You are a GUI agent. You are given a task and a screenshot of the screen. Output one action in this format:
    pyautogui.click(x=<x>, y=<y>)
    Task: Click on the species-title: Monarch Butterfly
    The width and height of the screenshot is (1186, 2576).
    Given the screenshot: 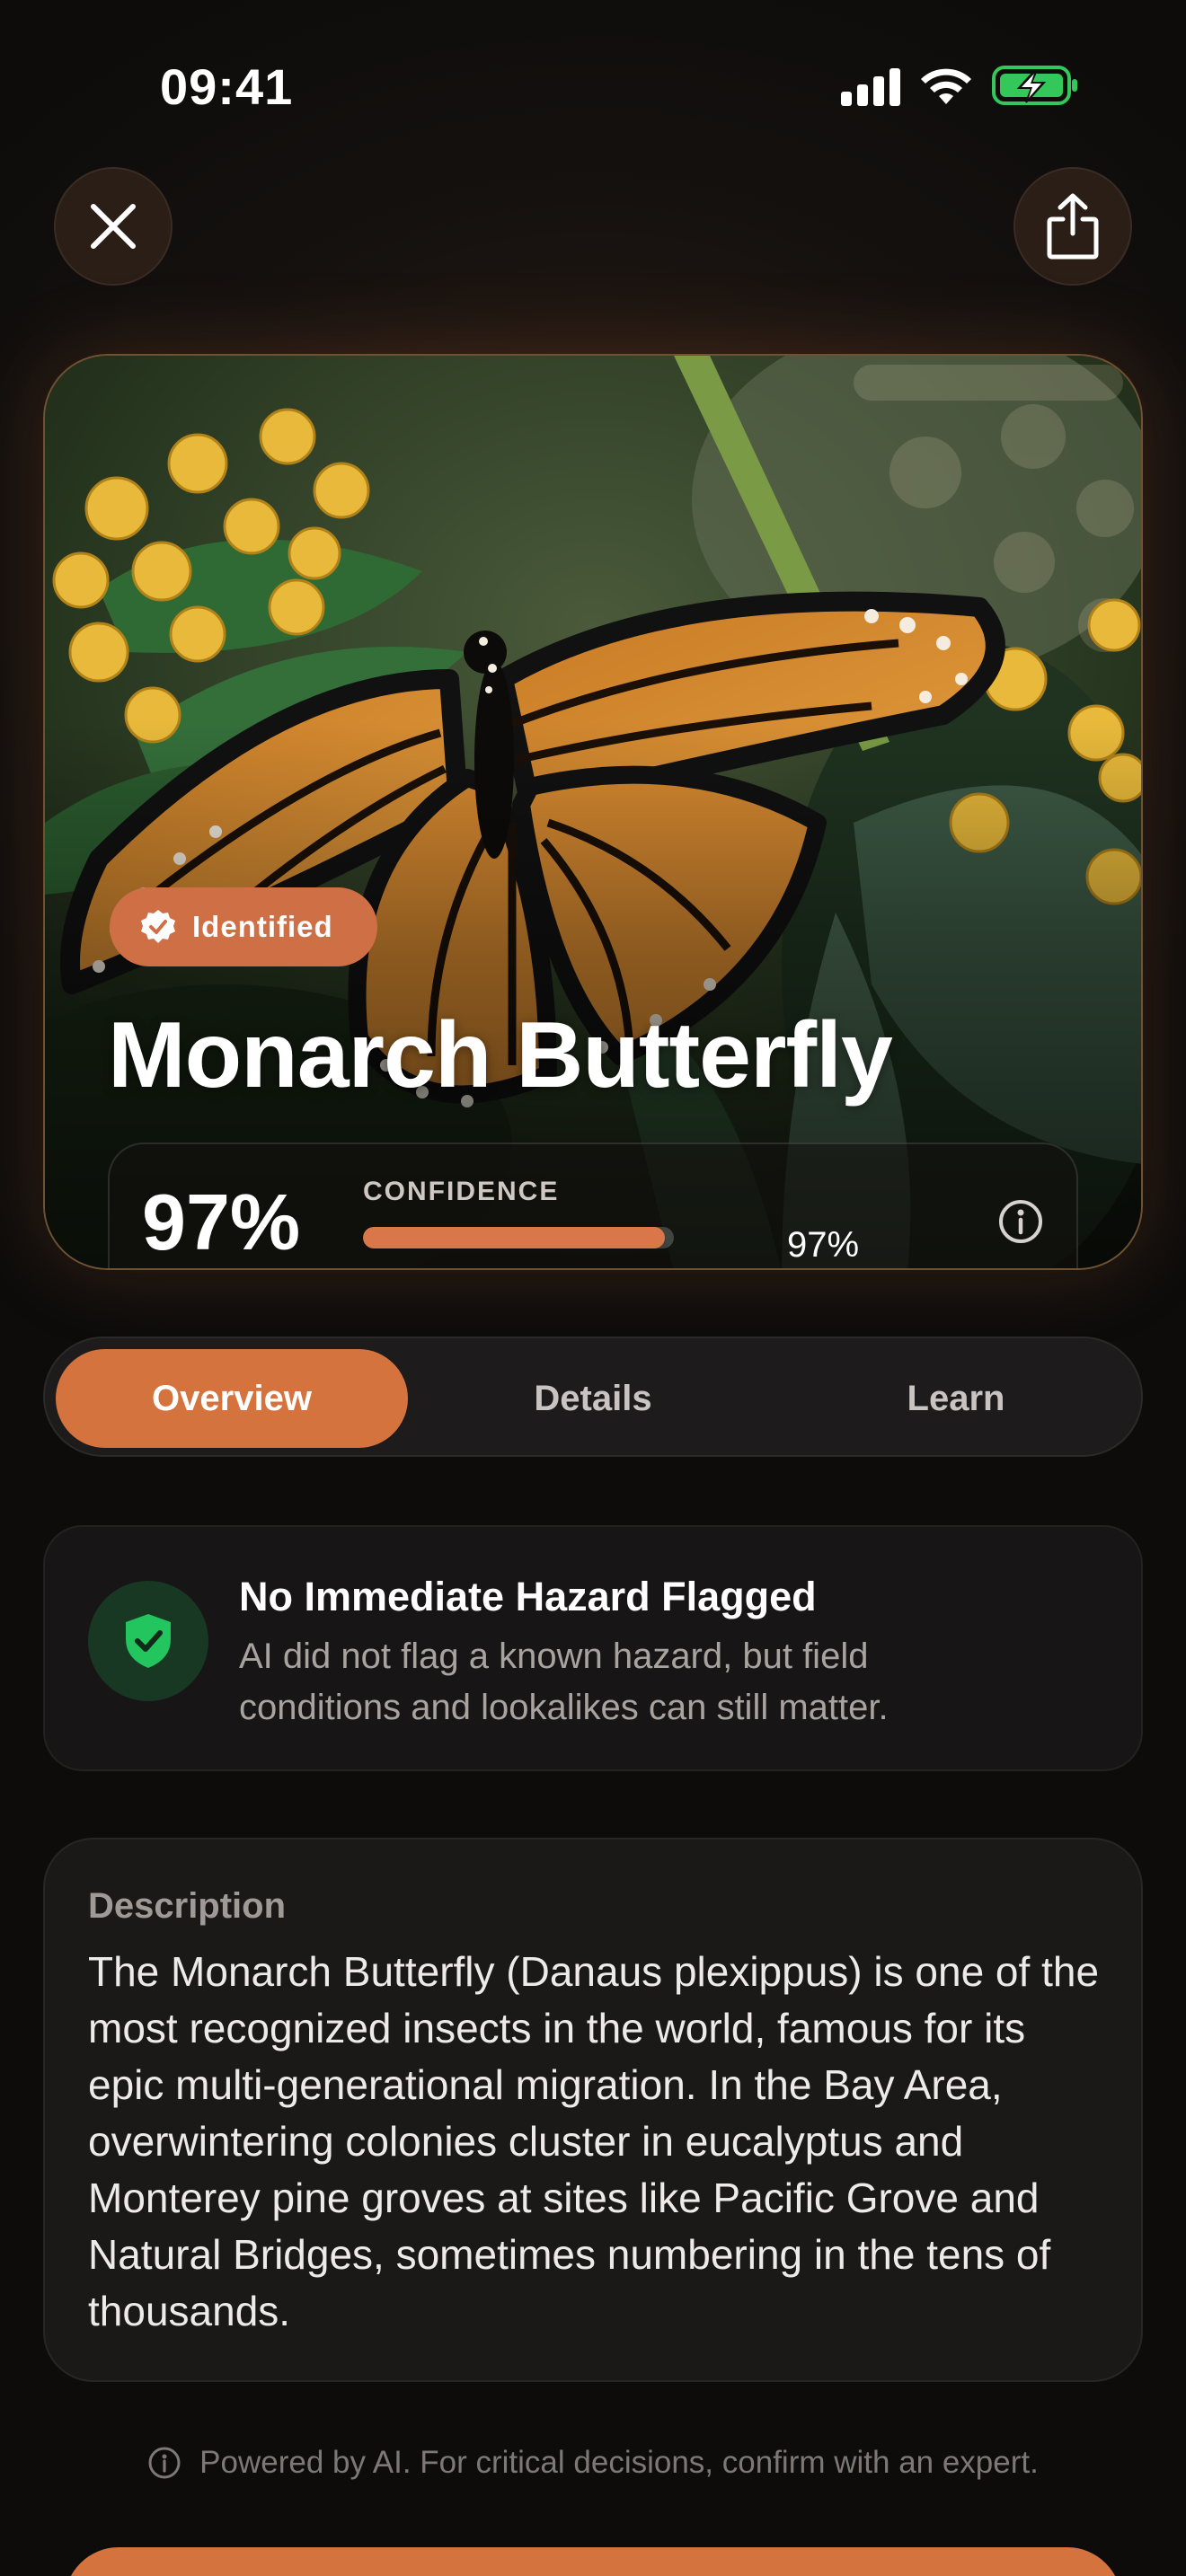 What is the action you would take?
    pyautogui.click(x=500, y=1055)
    